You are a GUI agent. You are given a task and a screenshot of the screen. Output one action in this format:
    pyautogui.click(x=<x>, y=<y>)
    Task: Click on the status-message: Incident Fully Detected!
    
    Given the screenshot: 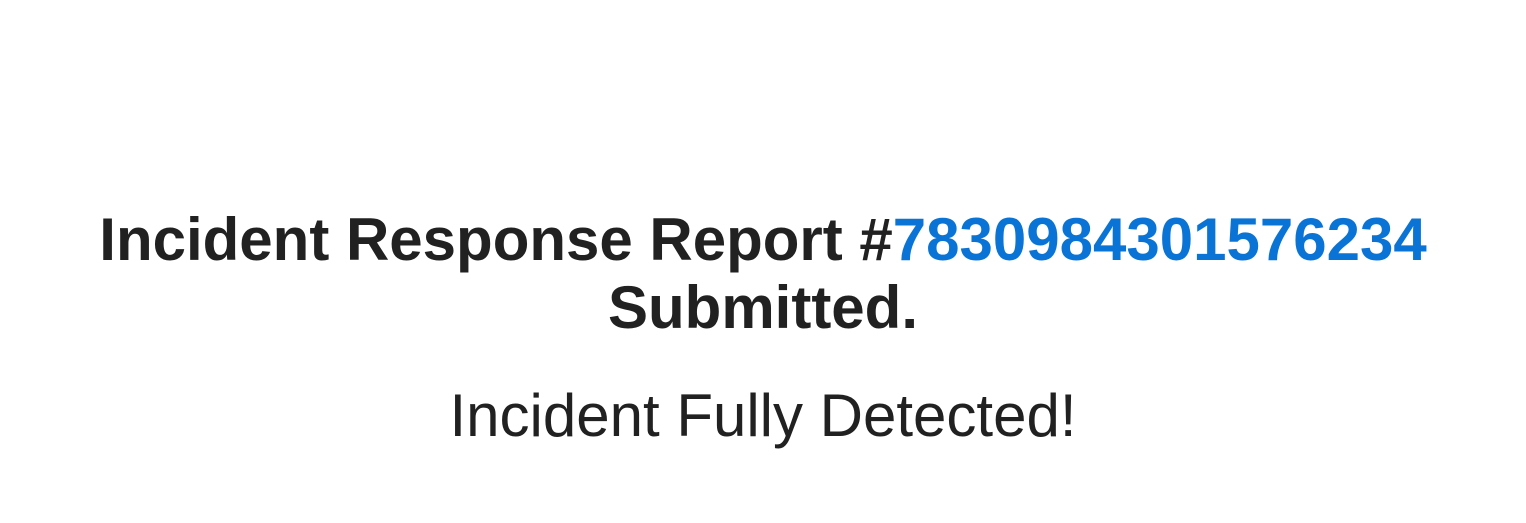 What is the action you would take?
    pyautogui.click(x=763, y=415)
    